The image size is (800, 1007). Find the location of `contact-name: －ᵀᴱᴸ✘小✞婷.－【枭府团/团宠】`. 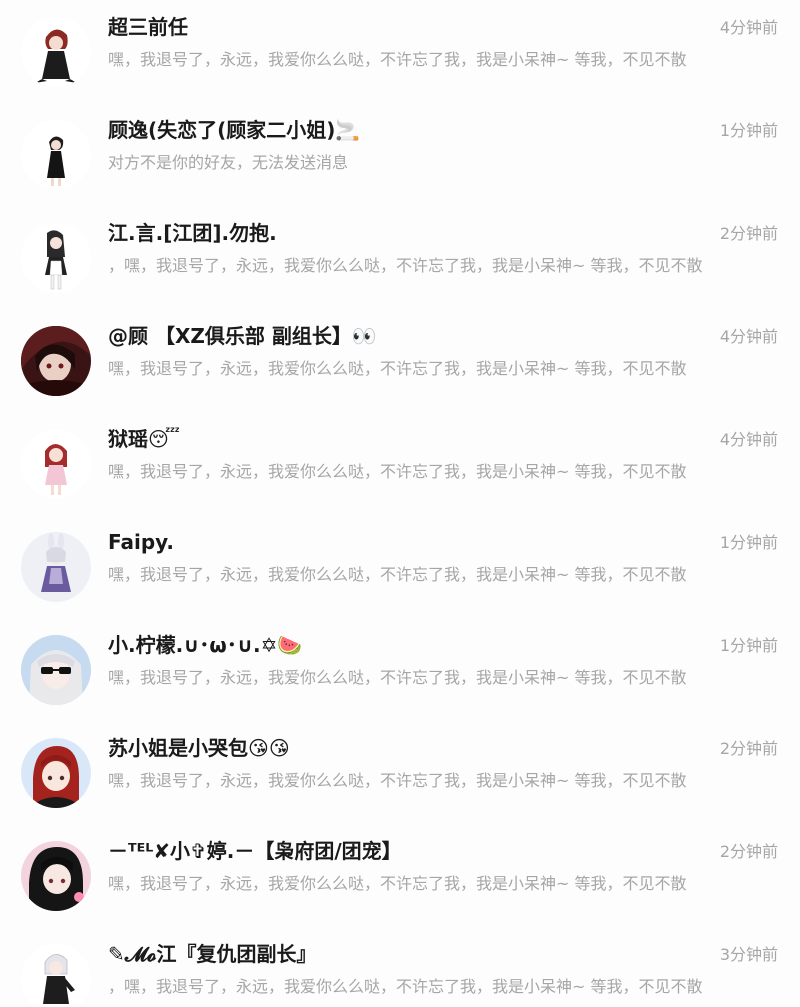

contact-name: －ᵀᴱᴸ✘小✞婷.－【枭府团/团宠】 is located at coordinates (255, 851).